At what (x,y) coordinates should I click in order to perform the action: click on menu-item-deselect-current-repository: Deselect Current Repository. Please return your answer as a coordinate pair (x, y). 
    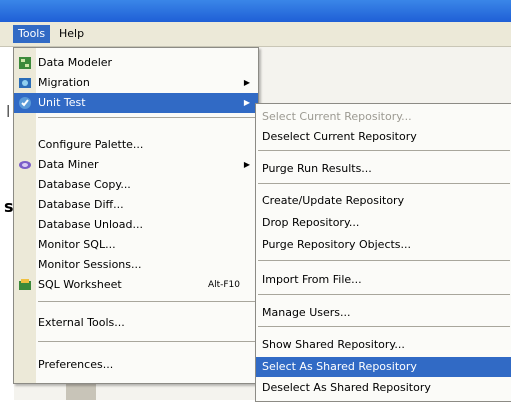
    Looking at the image, I should click on (383, 137).